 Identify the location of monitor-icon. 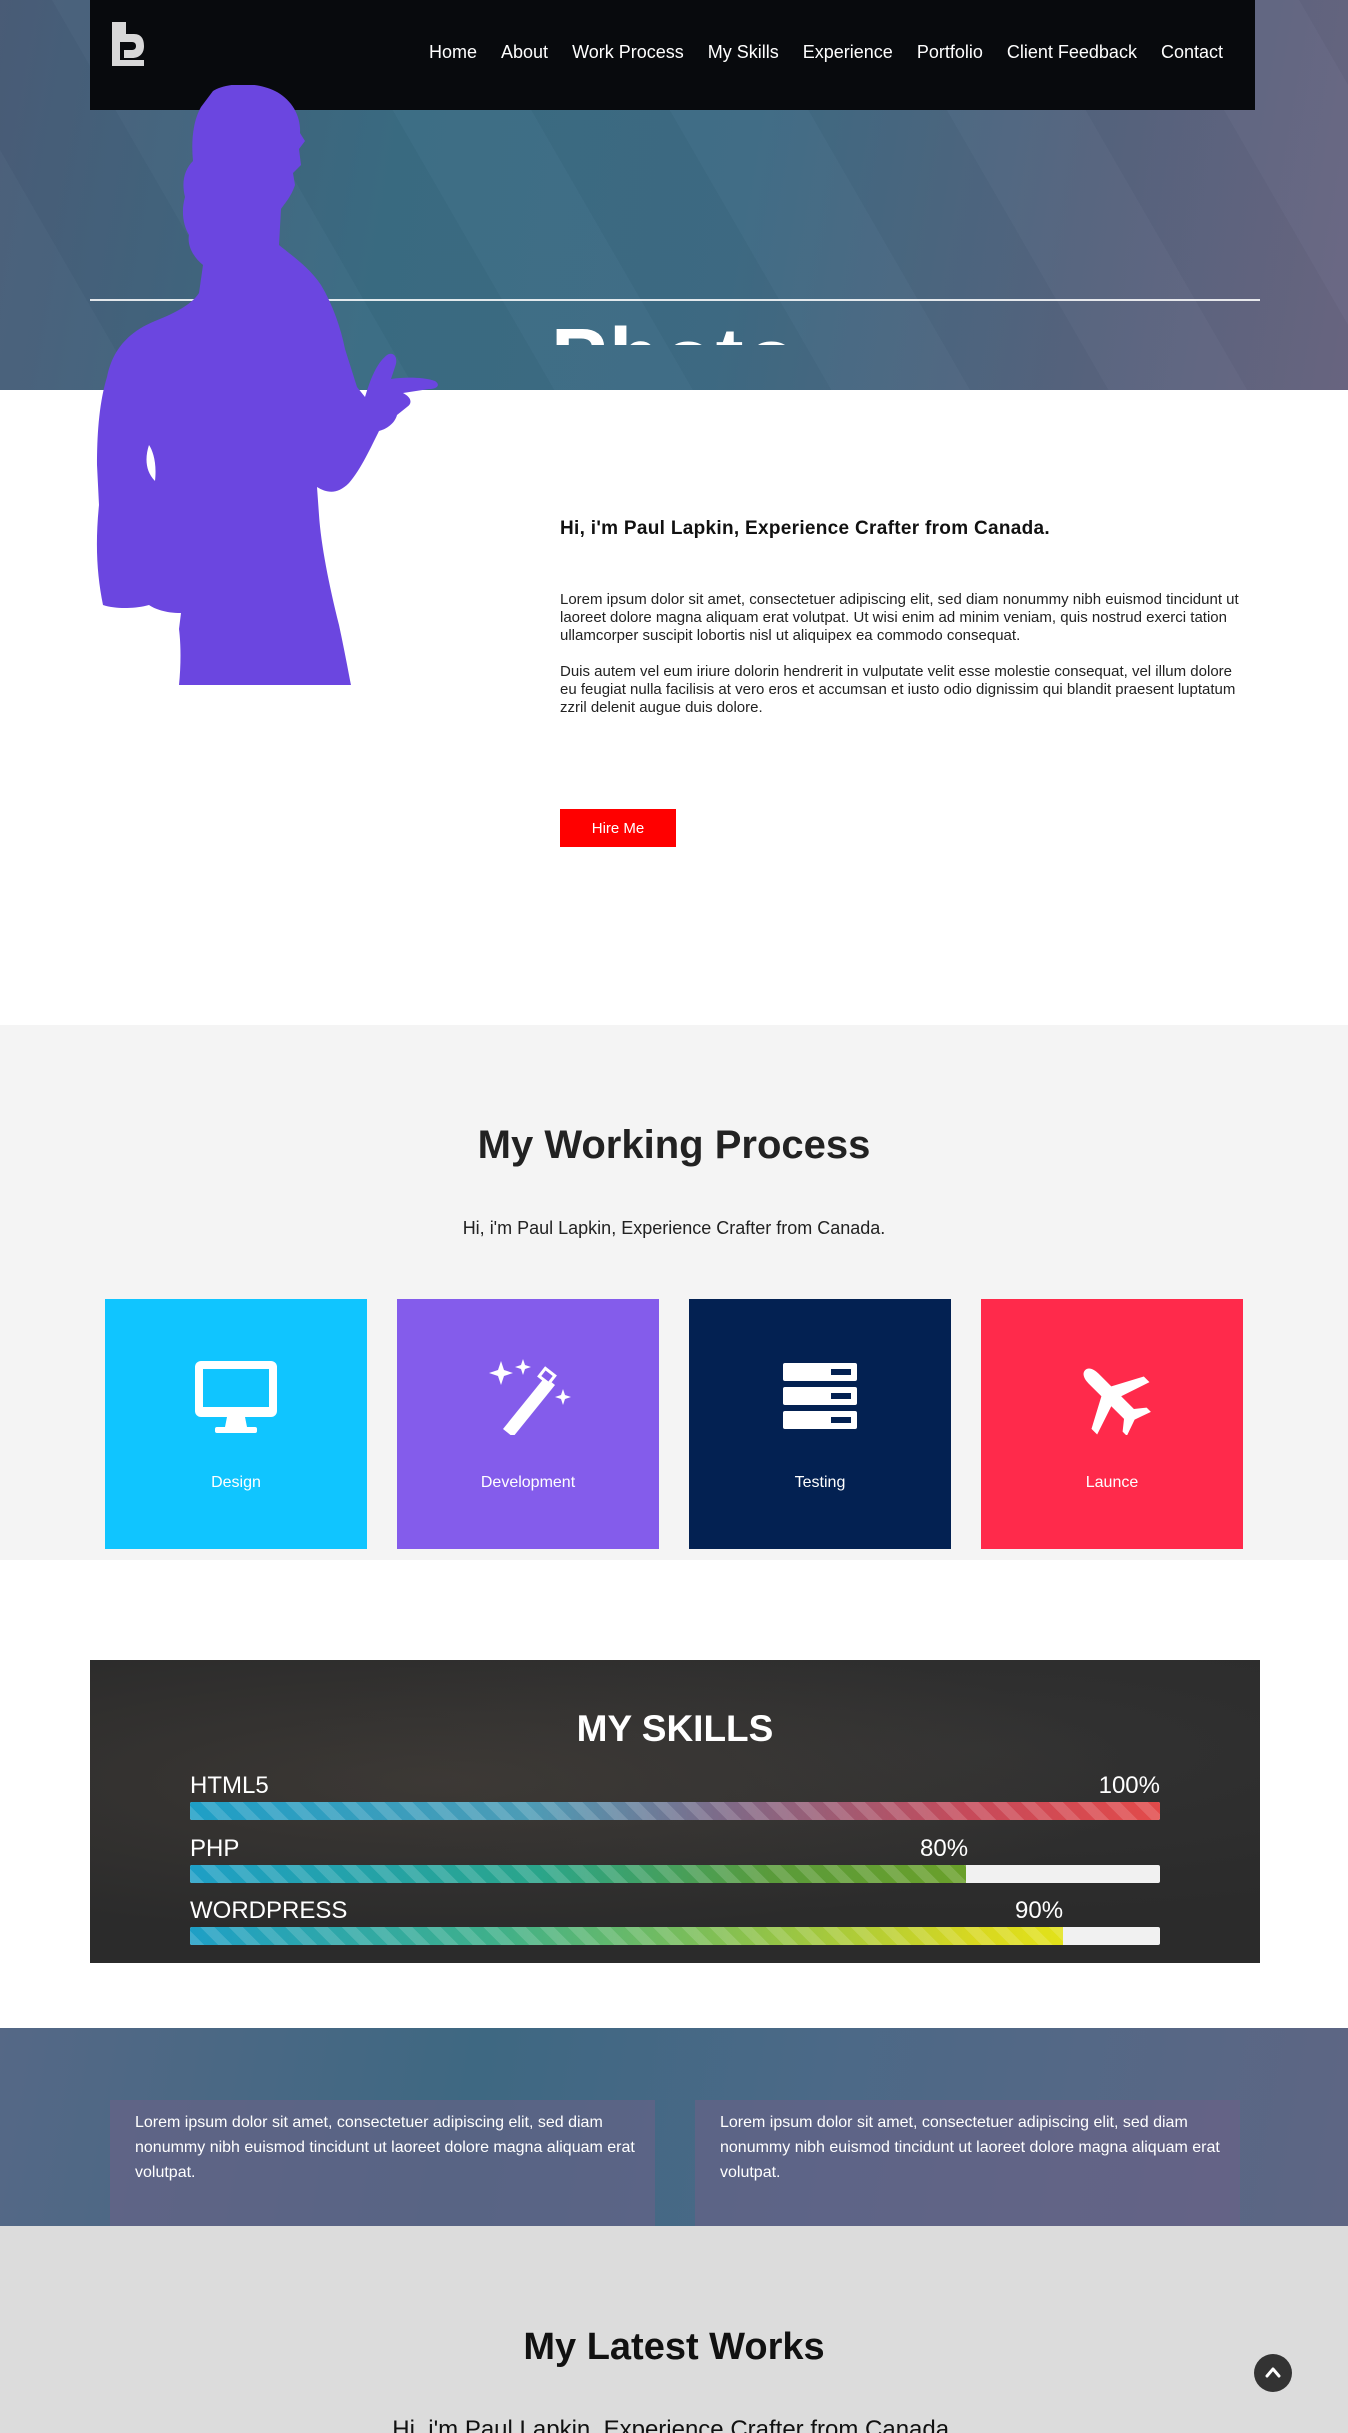
(236, 1397).